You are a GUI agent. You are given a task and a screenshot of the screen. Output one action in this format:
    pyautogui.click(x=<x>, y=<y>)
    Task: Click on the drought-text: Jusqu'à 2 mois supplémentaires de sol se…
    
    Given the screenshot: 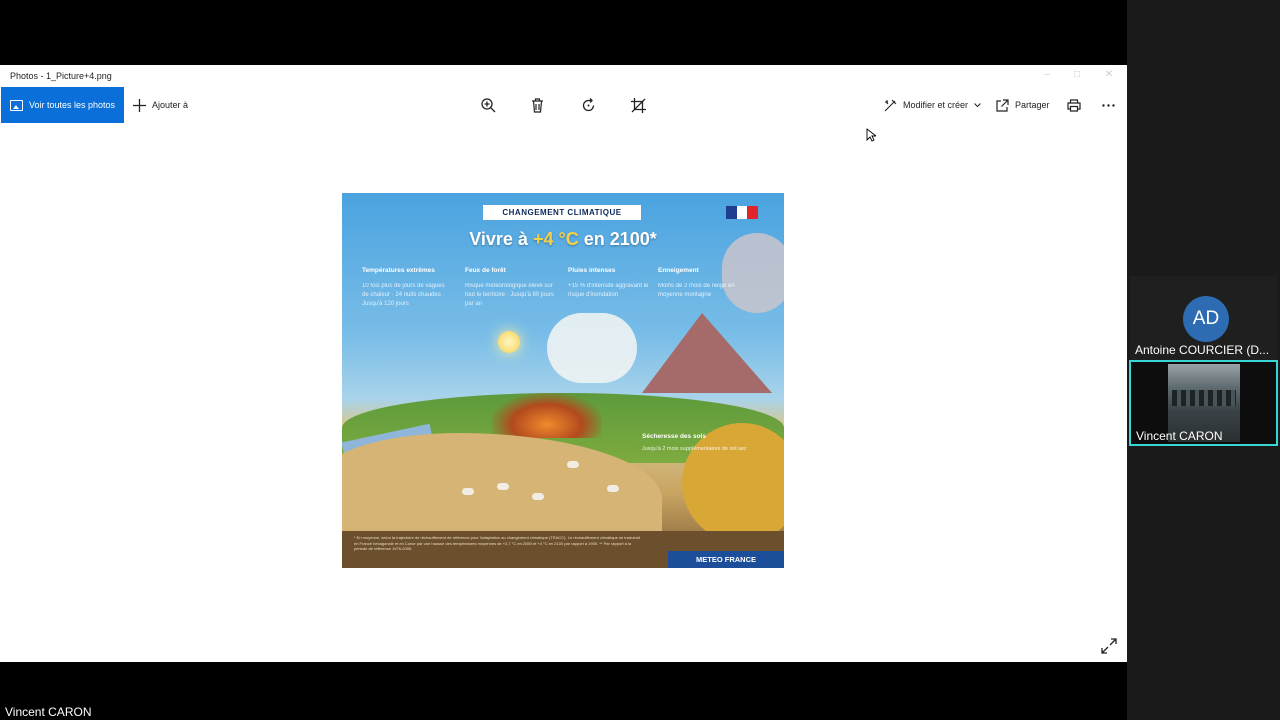 What is the action you would take?
    pyautogui.click(x=694, y=449)
    